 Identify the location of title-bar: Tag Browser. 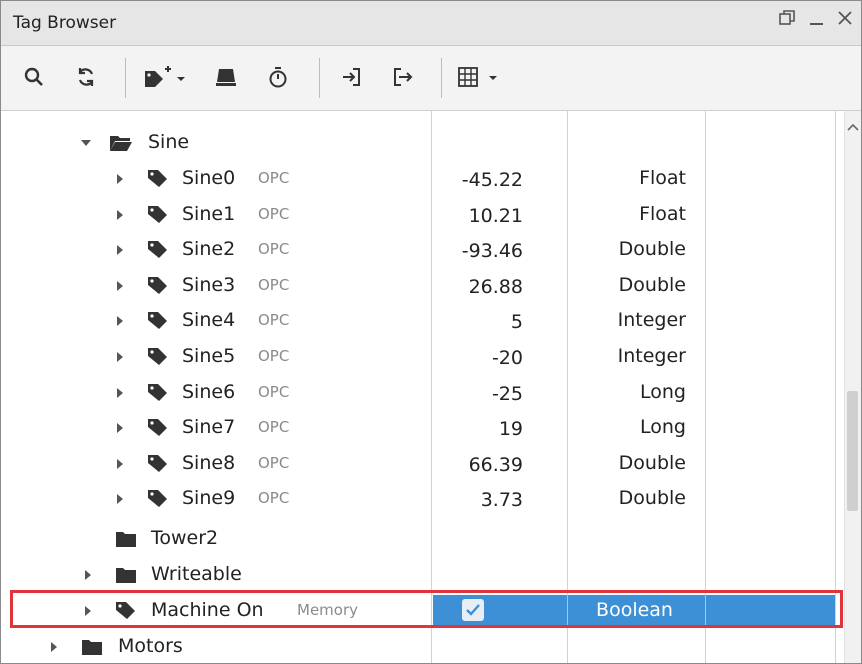
(431, 23).